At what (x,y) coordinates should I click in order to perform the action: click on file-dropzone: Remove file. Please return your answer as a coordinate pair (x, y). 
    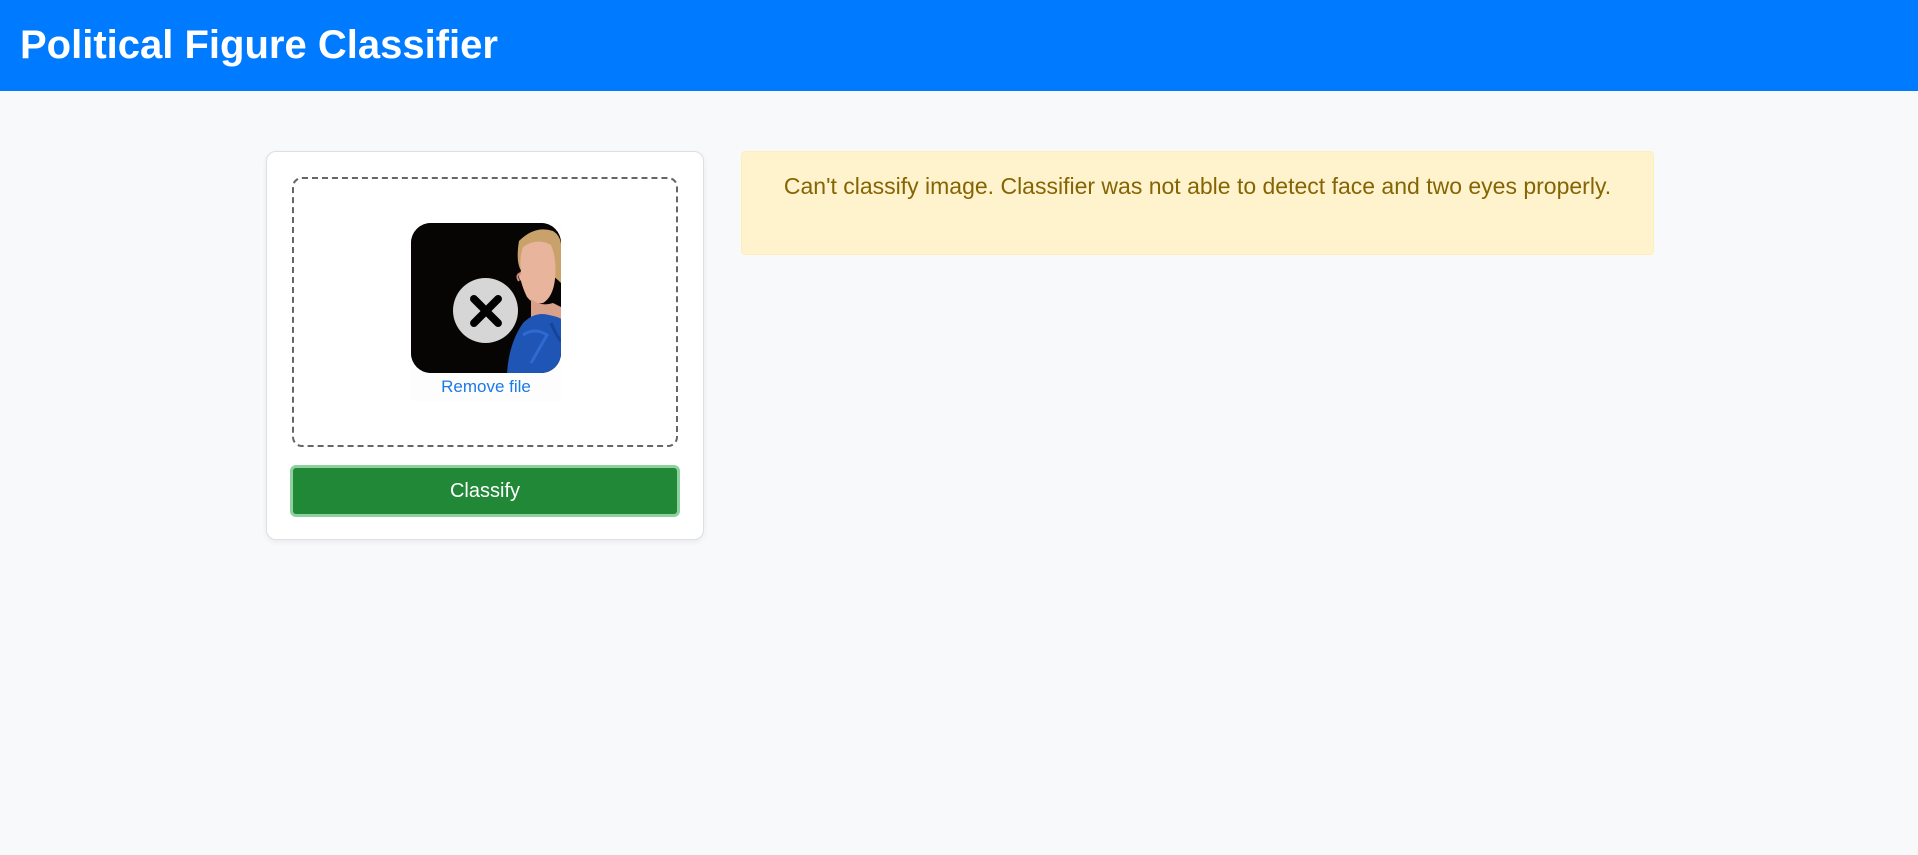
    Looking at the image, I should click on (485, 312).